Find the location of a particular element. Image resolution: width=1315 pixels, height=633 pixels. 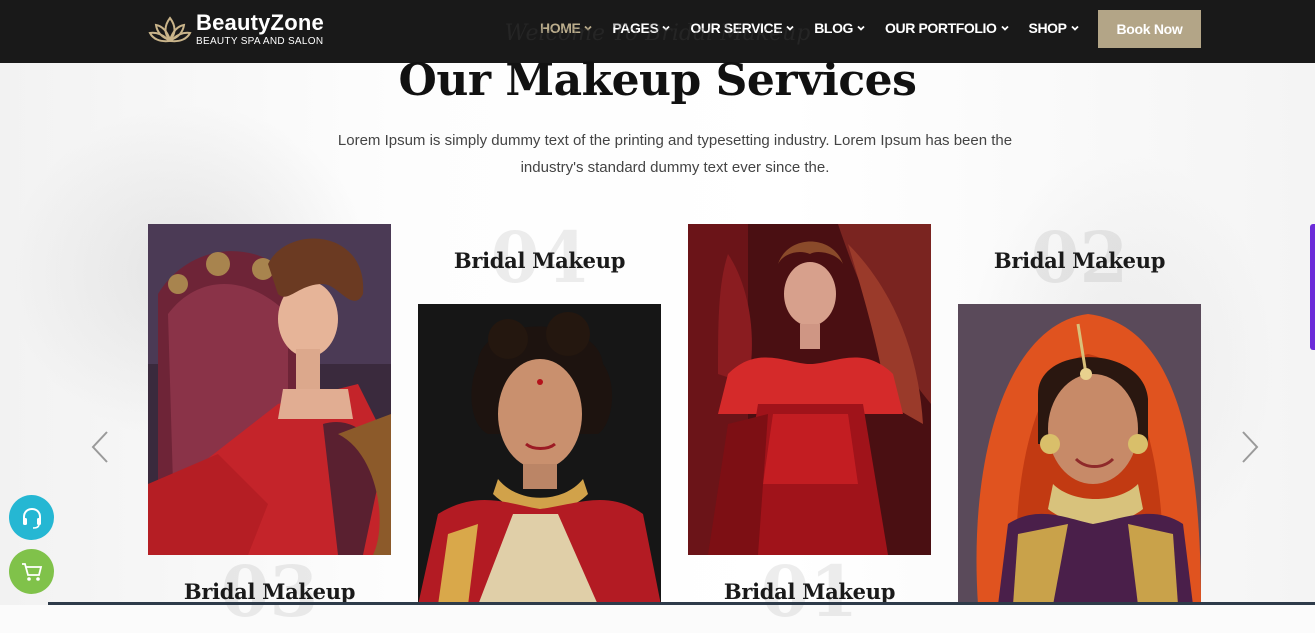

cart-icon is located at coordinates (31, 571).